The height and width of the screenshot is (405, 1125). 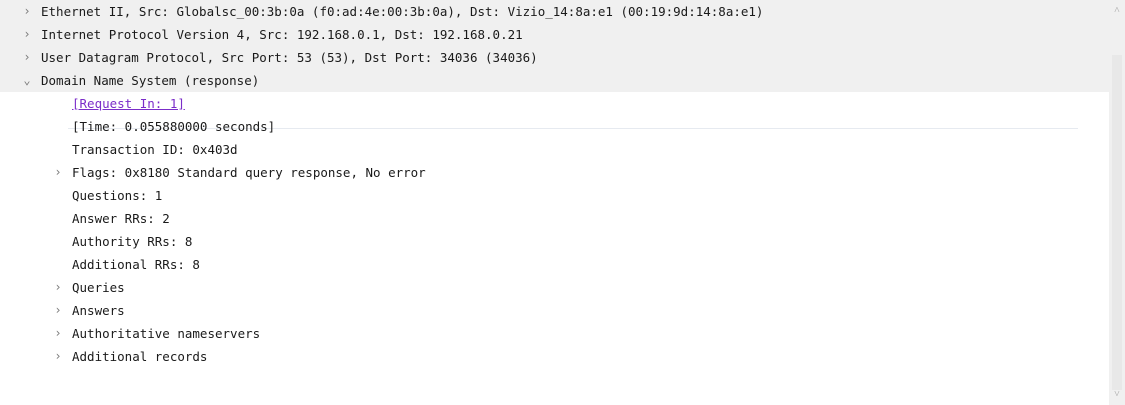 What do you see at coordinates (554, 80) in the screenshot?
I see `tree-row-dns: ⌄ Domain Name System (response)` at bounding box center [554, 80].